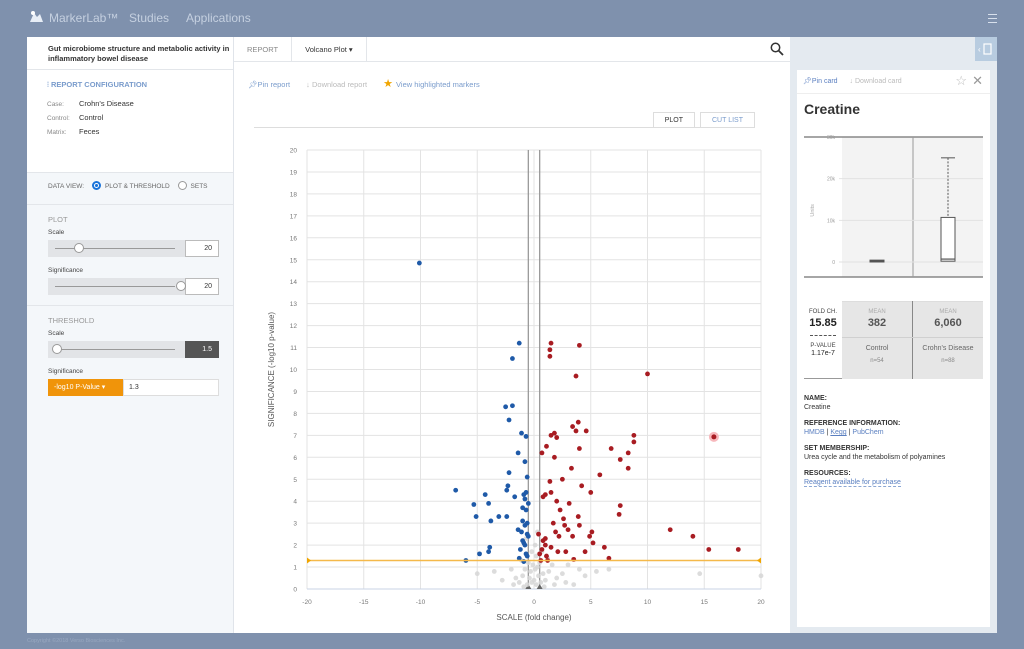 This screenshot has width=1024, height=649. What do you see at coordinates (149, 18) in the screenshot?
I see `nav-studies: Studies` at bounding box center [149, 18].